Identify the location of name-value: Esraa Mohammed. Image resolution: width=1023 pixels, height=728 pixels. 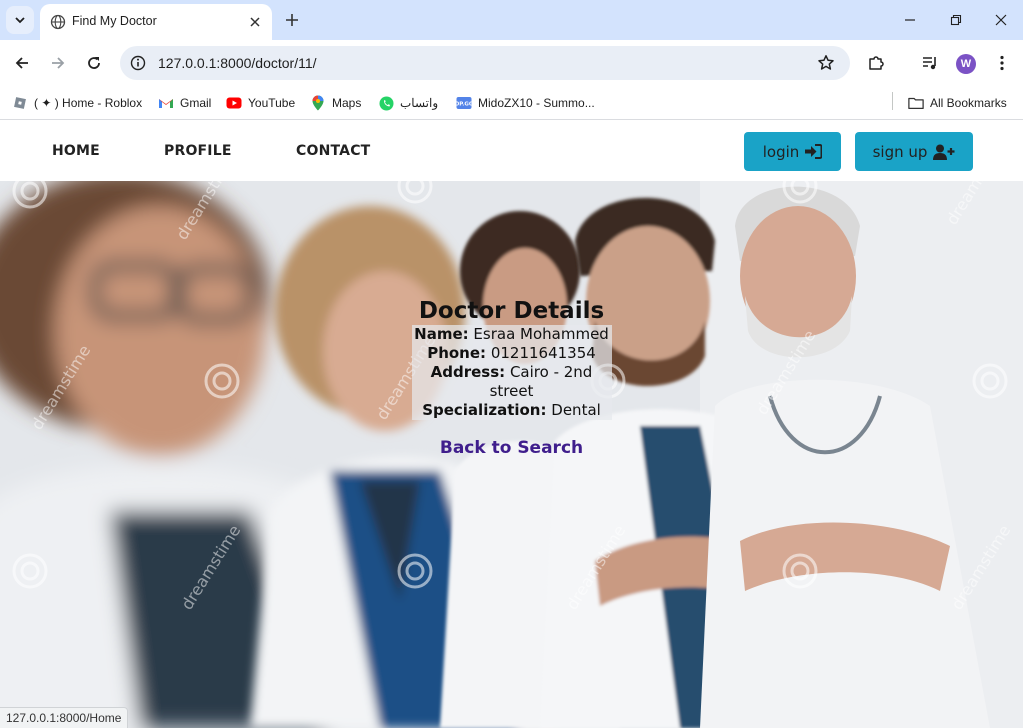
(541, 334).